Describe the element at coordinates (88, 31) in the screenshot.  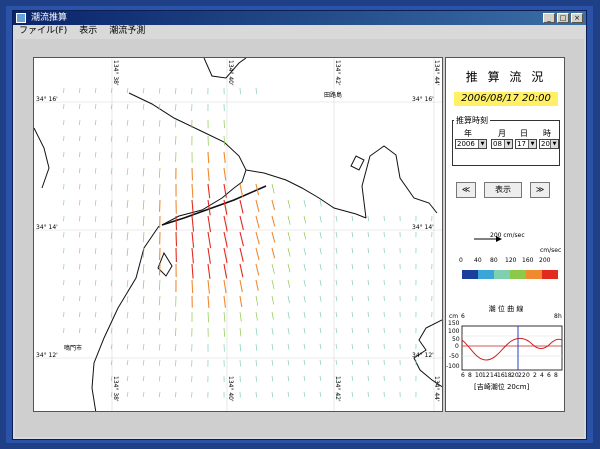
I see `menu-view: 表示` at that location.